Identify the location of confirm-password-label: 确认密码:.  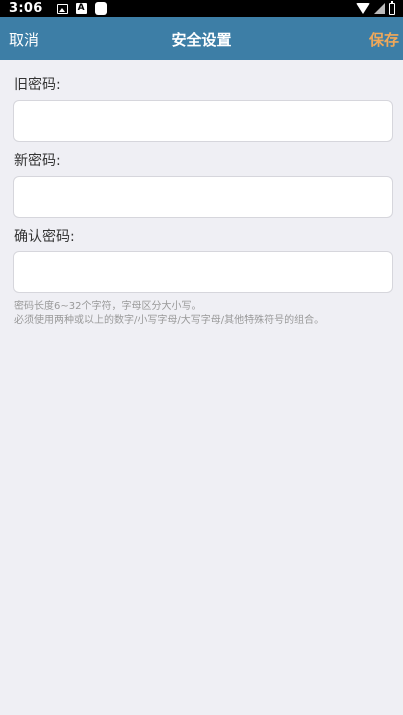
(44, 237).